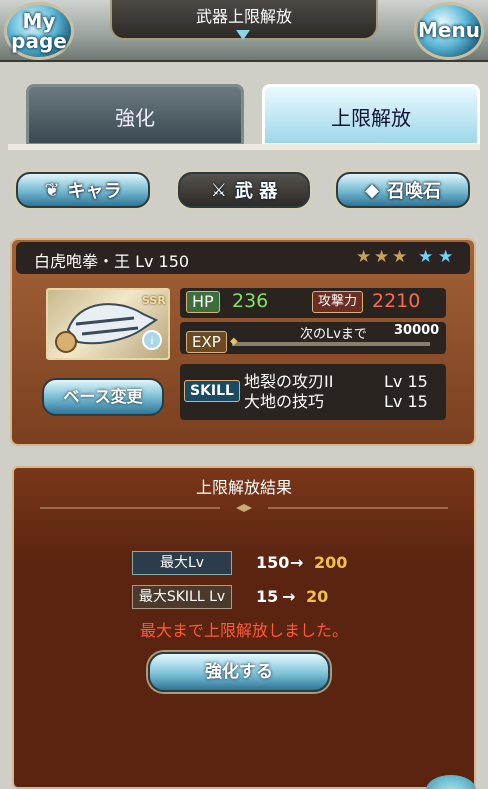 The image size is (488, 789). I want to click on weapon-name: 白虎咆拳・王 Lv 150, so click(112, 261).